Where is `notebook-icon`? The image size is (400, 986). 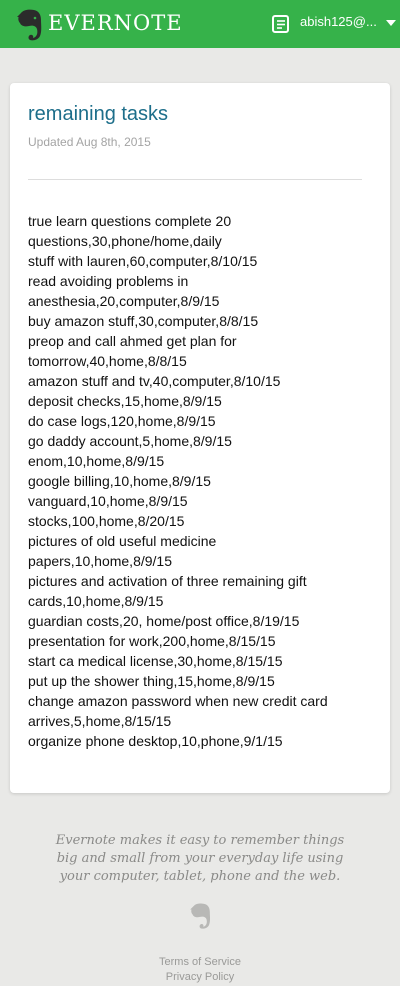
notebook-icon is located at coordinates (280, 24).